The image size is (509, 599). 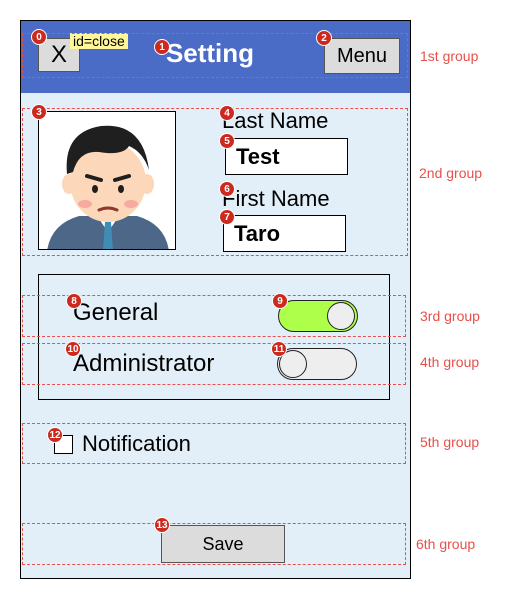 What do you see at coordinates (450, 316) in the screenshot?
I see `group-label-3: 3rd group` at bounding box center [450, 316].